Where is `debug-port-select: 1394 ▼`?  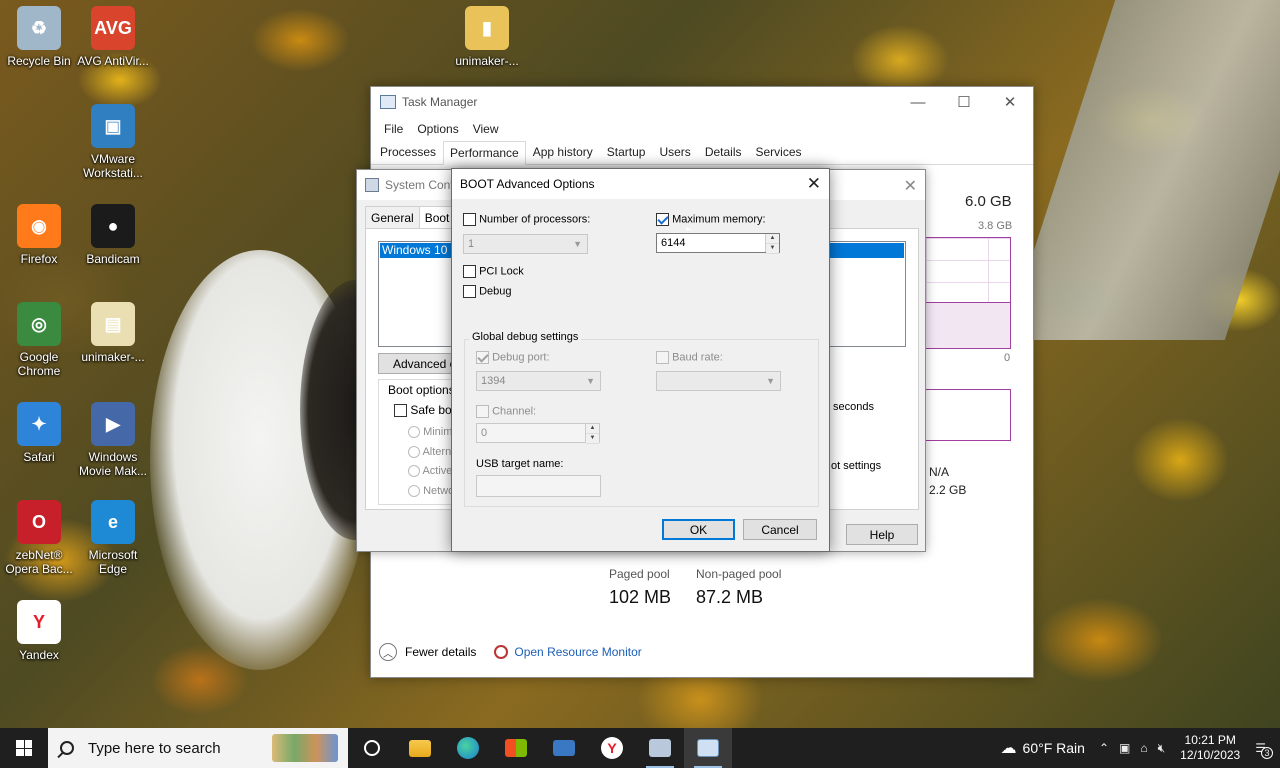 debug-port-select: 1394 ▼ is located at coordinates (538, 381).